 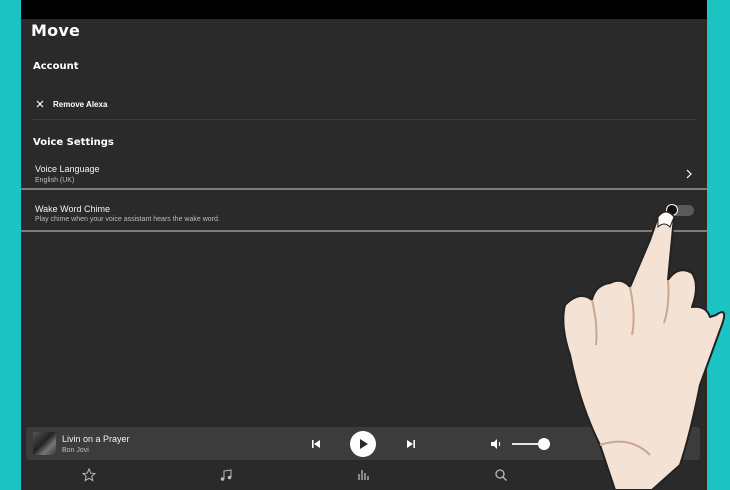 I want to click on track-artist: Bon Jovi, so click(x=75, y=450).